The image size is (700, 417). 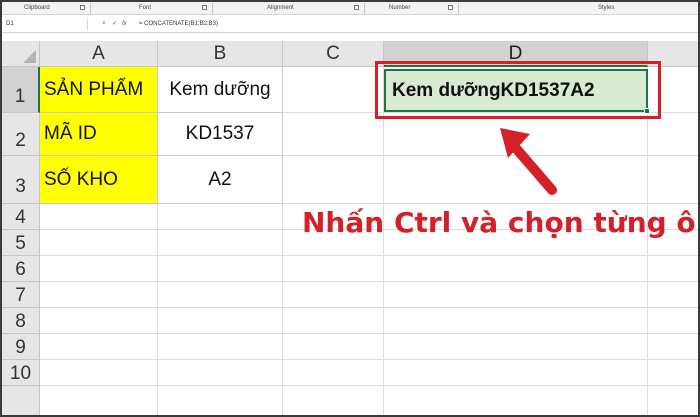 I want to click on insert-function-button: fx, so click(x=124, y=24).